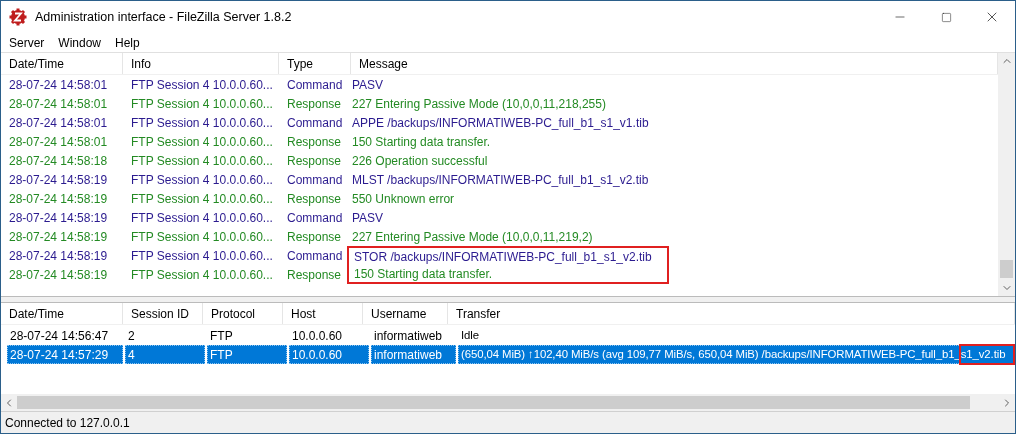 Image resolution: width=1016 pixels, height=434 pixels. What do you see at coordinates (18, 17) in the screenshot?
I see `app-icon` at bounding box center [18, 17].